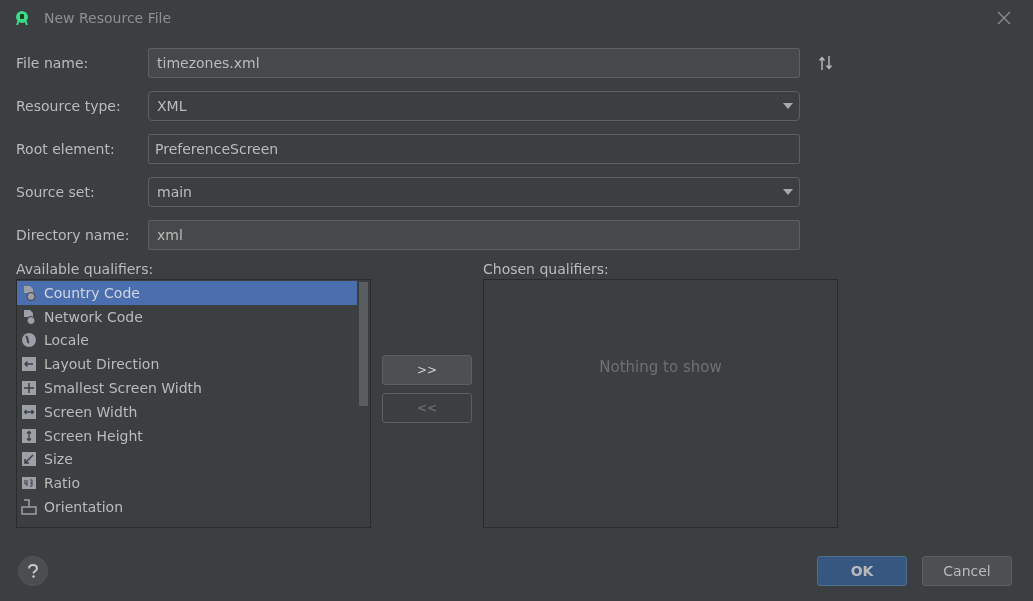 This screenshot has width=1033, height=601. I want to click on help-button, so click(33, 571).